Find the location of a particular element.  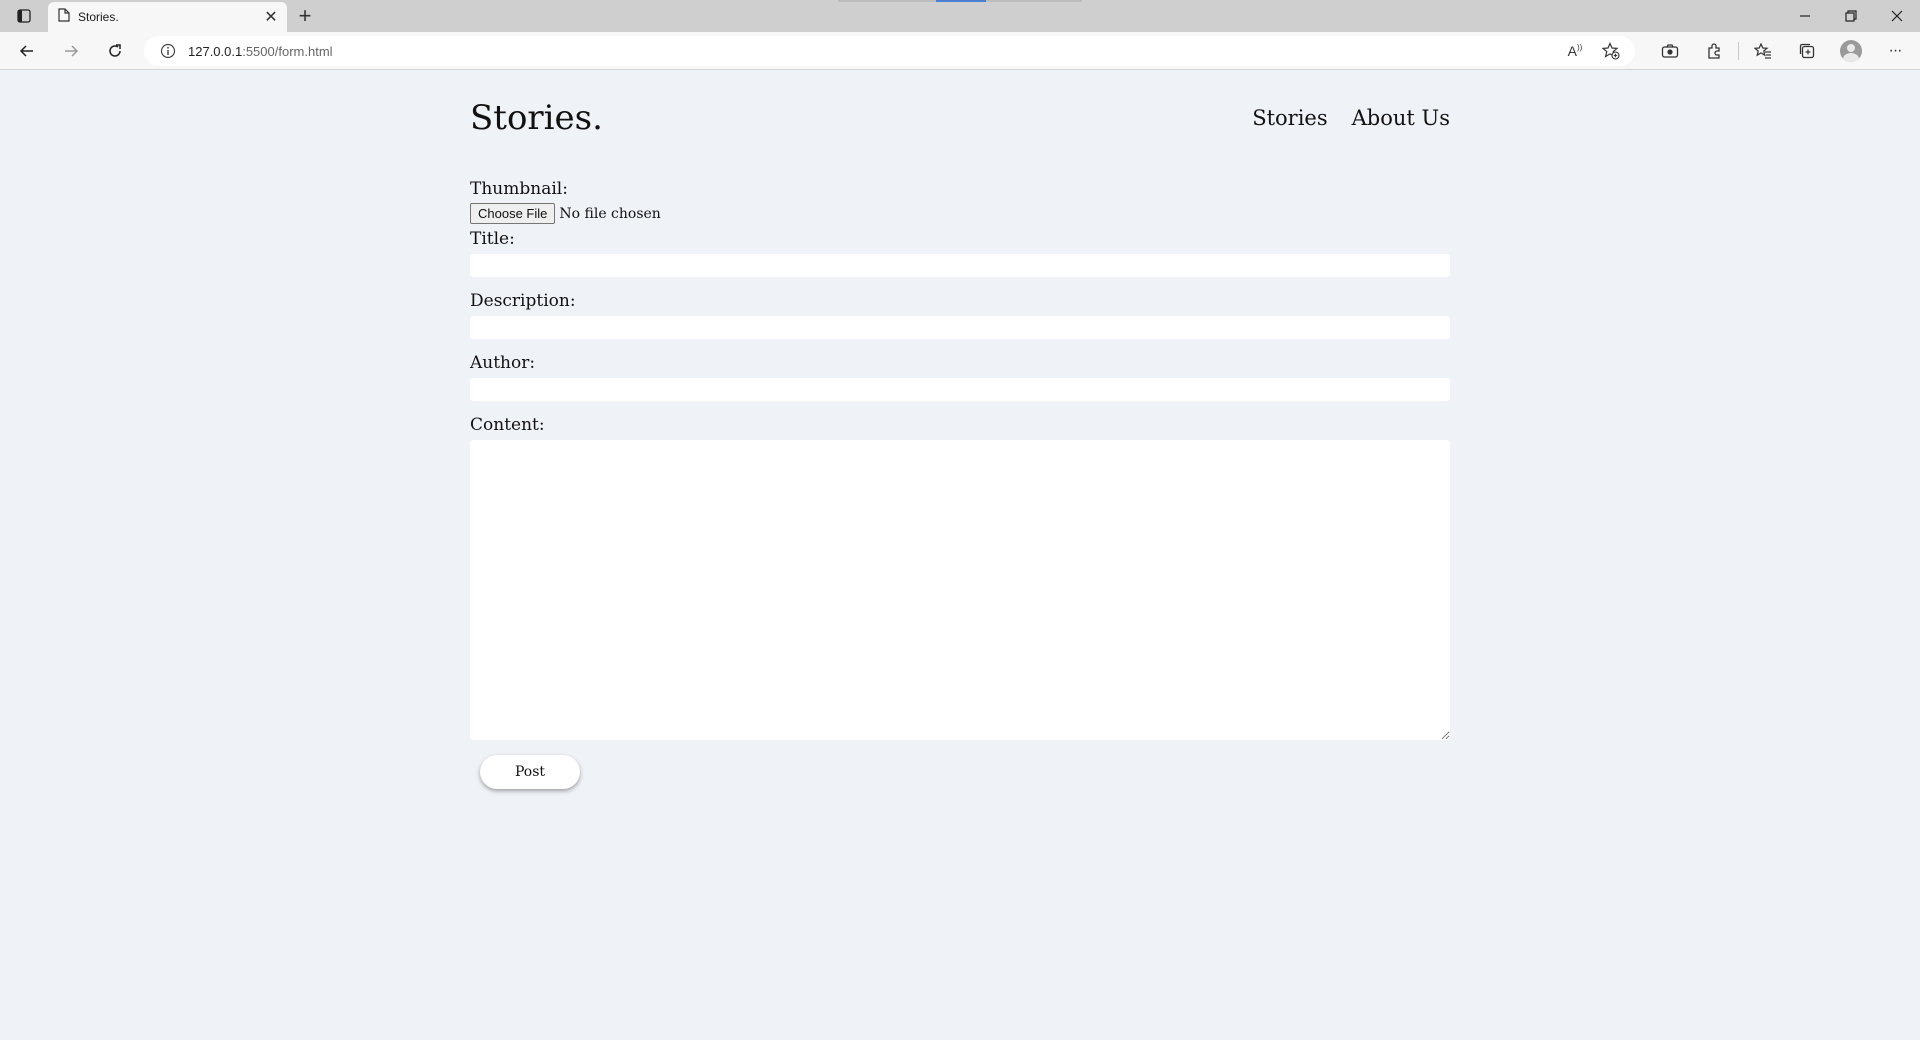

reload-icon is located at coordinates (115, 51).